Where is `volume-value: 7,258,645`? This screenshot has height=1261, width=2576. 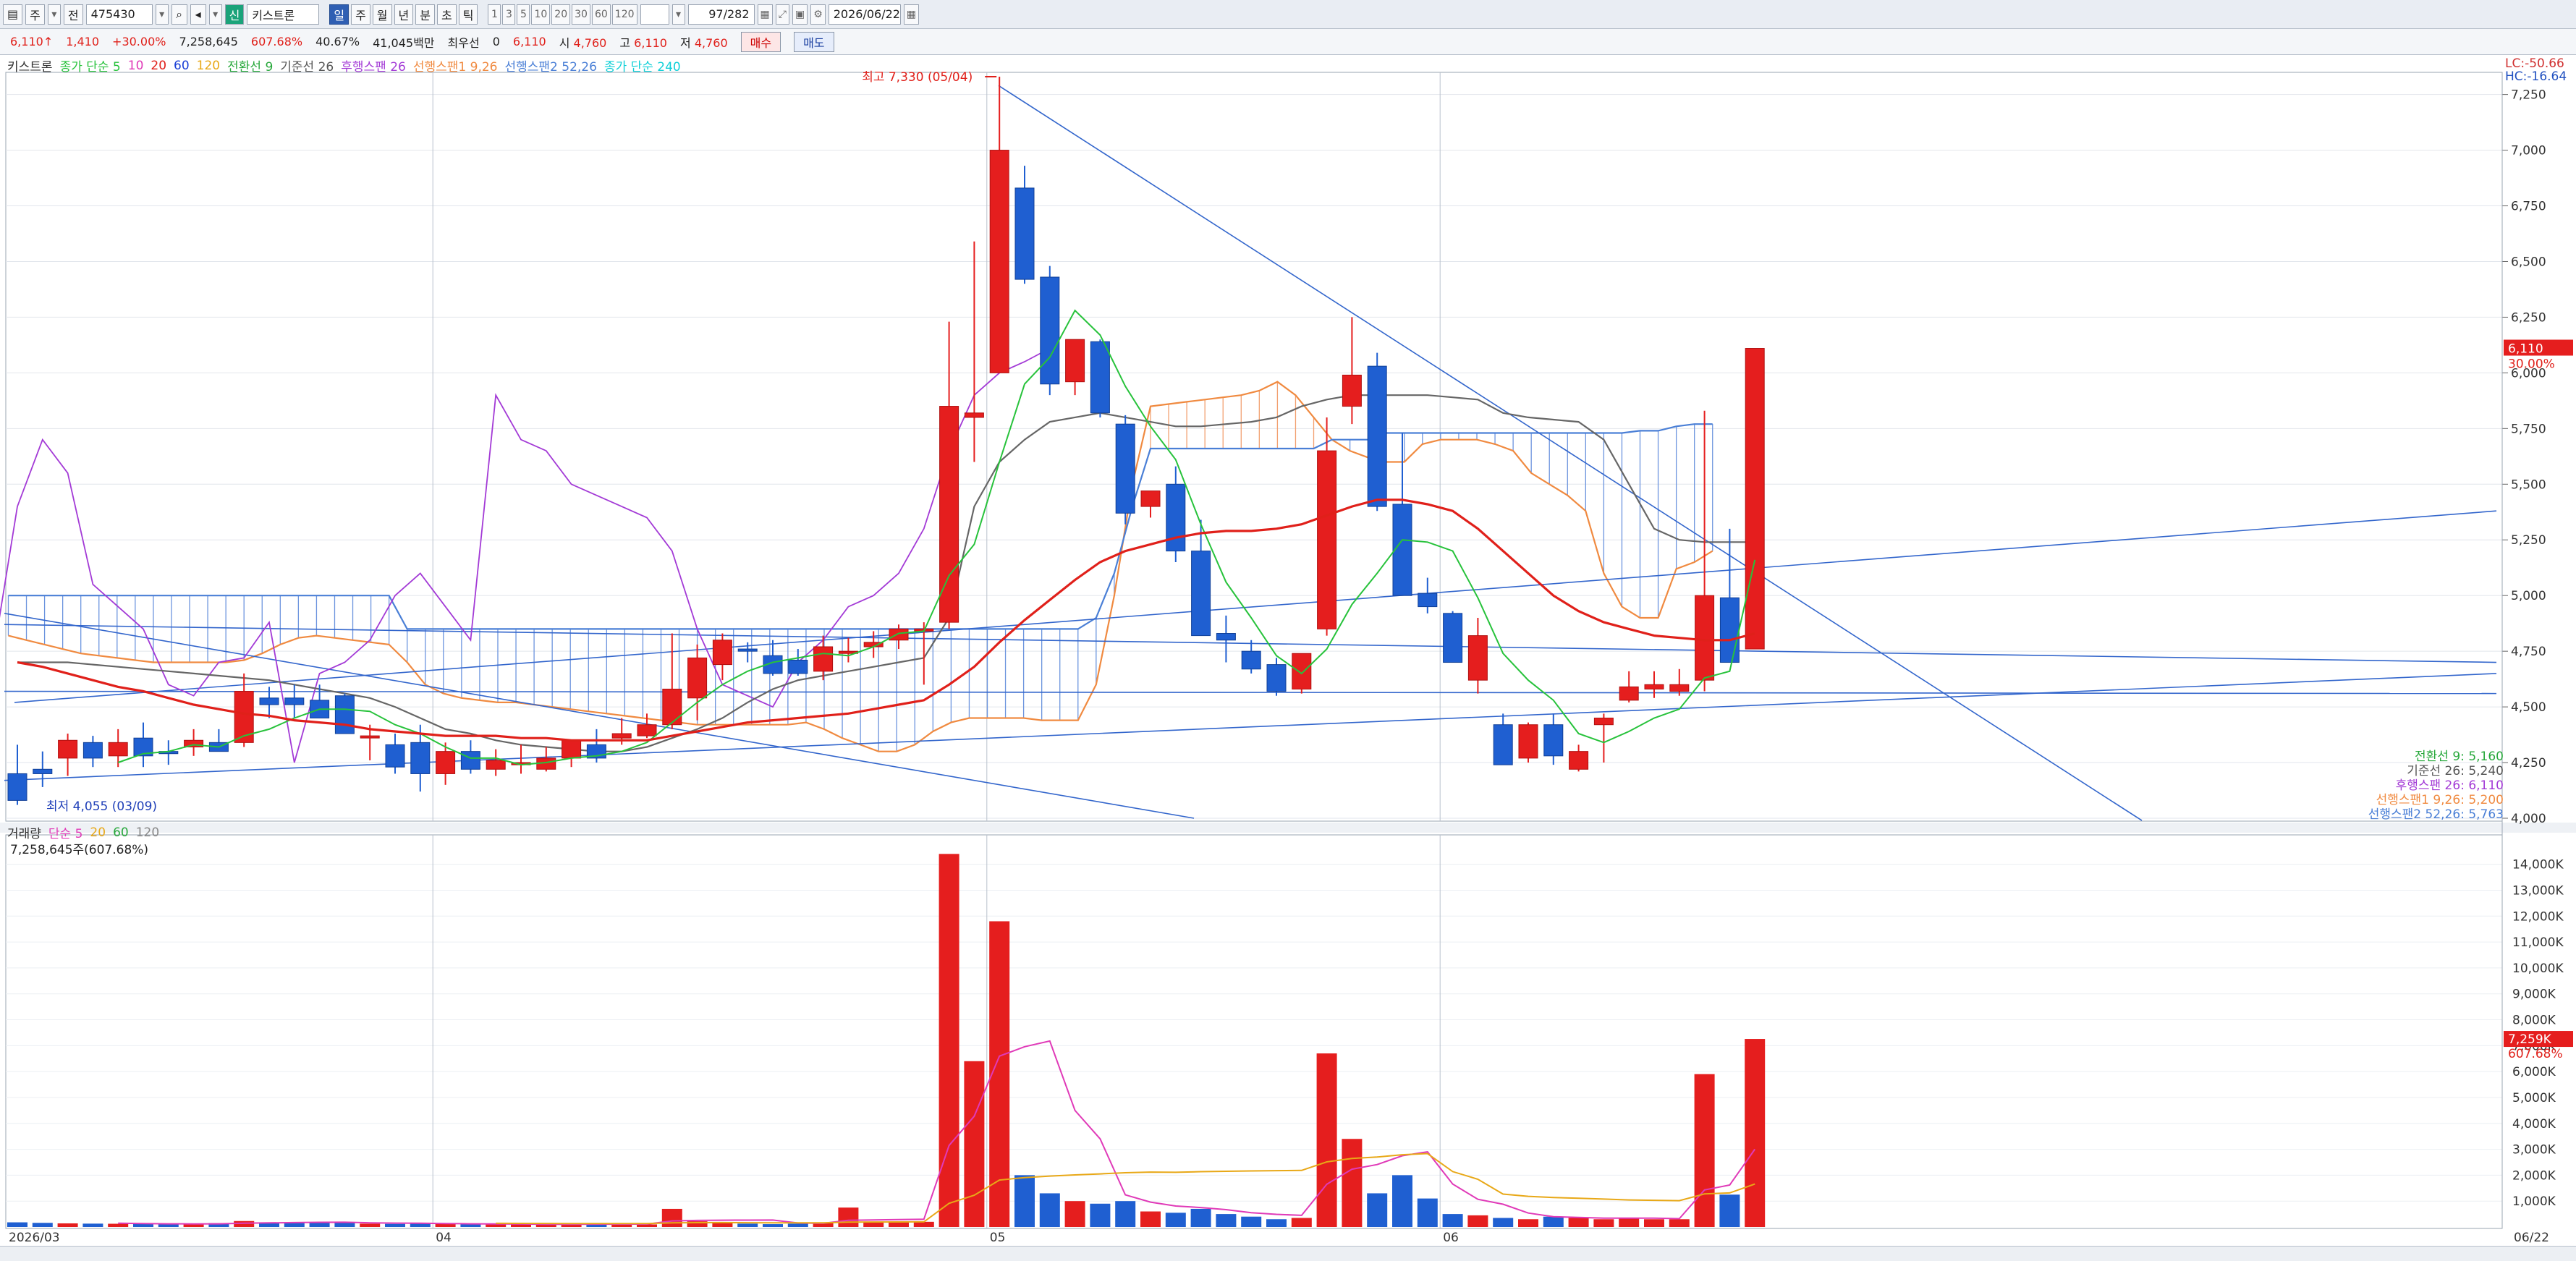 volume-value: 7,258,645 is located at coordinates (208, 41).